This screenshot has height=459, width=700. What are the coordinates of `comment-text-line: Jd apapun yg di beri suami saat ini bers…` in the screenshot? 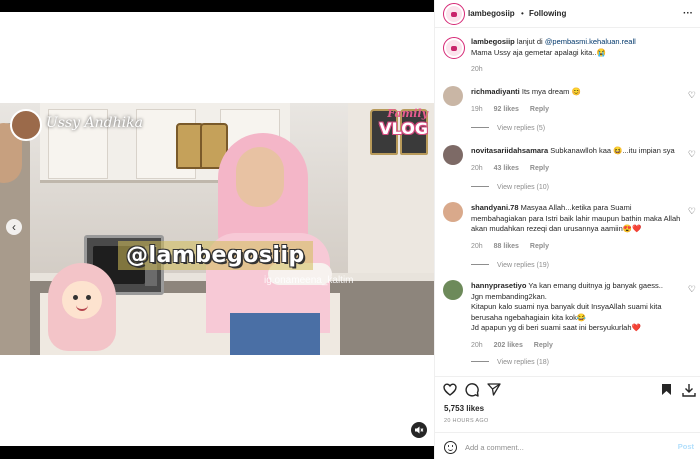 It's located at (556, 327).